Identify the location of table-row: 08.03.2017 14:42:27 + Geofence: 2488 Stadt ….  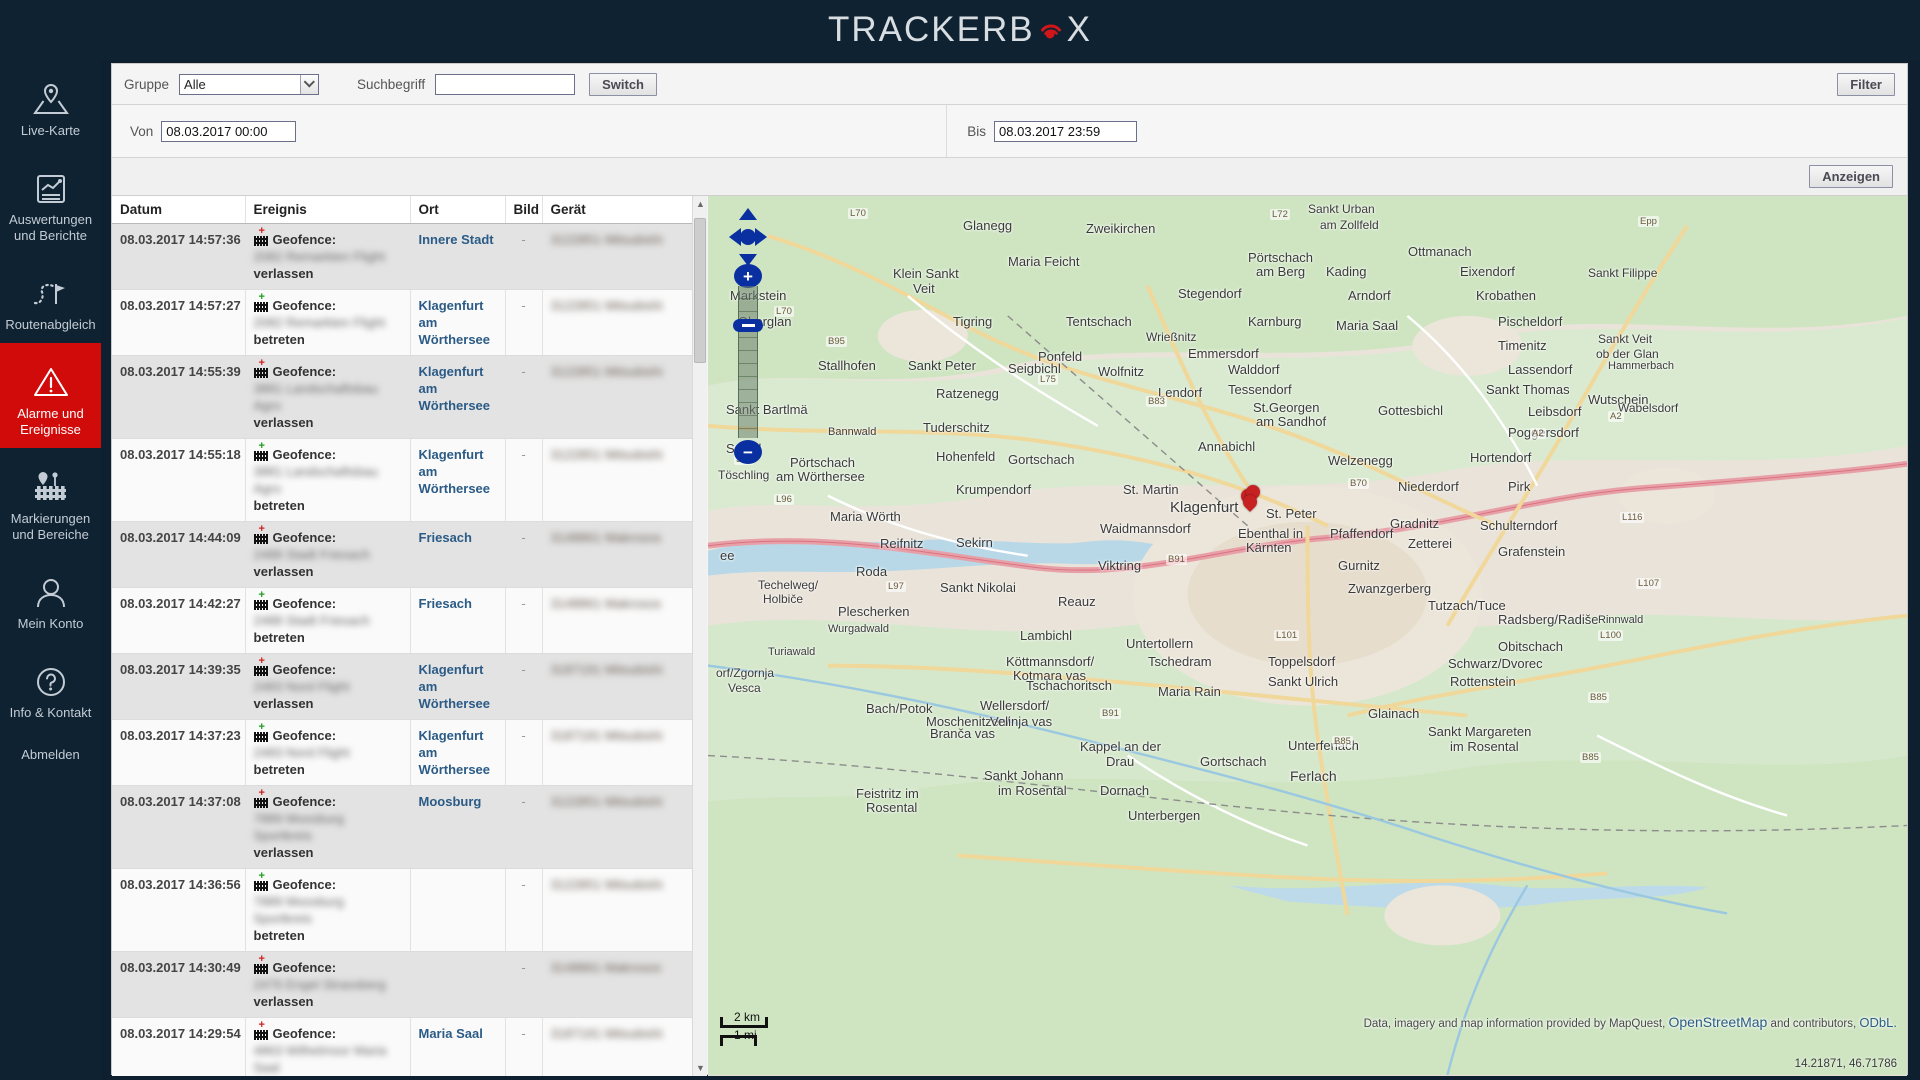
(402, 620).